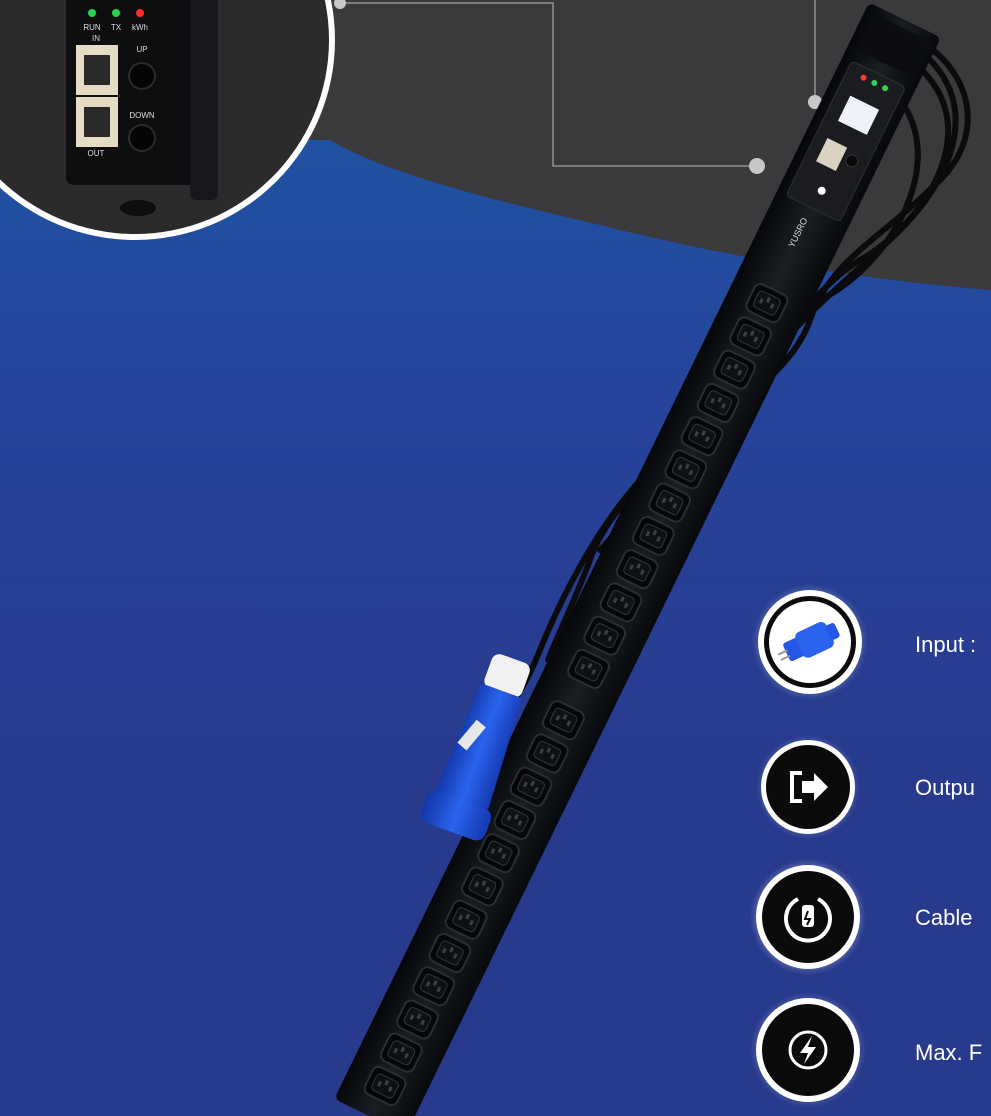 This screenshot has height=1116, width=991. I want to click on led-label-kwh: kWh, so click(140, 27).